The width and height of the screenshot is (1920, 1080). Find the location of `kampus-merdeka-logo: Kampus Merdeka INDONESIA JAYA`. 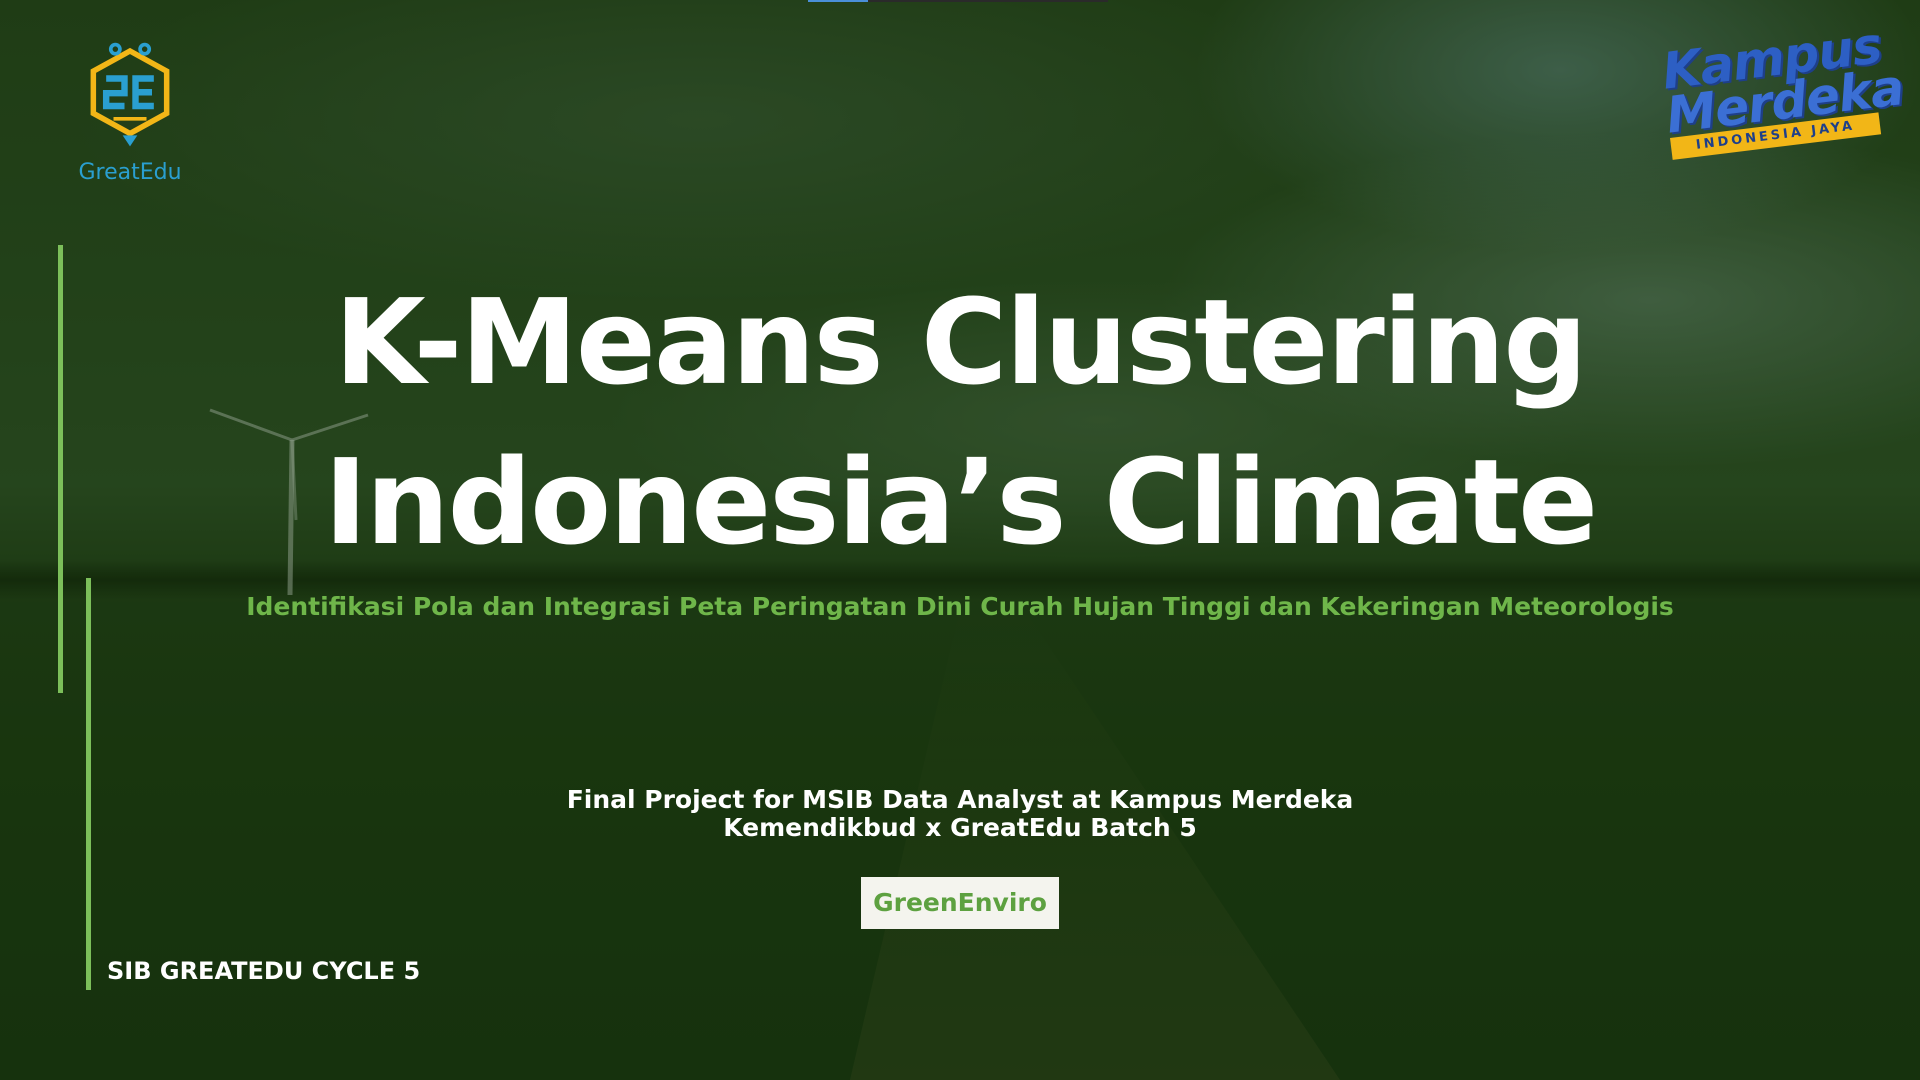

kampus-merdeka-logo: Kampus Merdeka INDONESIA JAYA is located at coordinates (1782, 98).